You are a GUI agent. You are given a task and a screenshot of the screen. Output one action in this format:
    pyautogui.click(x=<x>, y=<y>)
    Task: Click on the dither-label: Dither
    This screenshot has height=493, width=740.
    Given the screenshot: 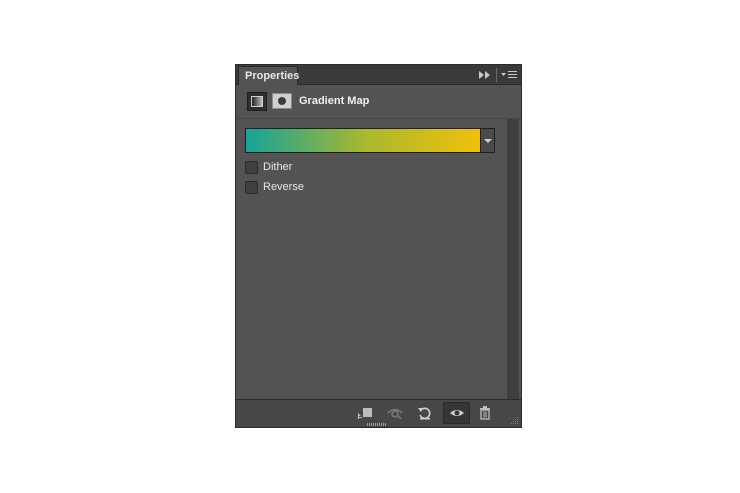 What is the action you would take?
    pyautogui.click(x=278, y=167)
    